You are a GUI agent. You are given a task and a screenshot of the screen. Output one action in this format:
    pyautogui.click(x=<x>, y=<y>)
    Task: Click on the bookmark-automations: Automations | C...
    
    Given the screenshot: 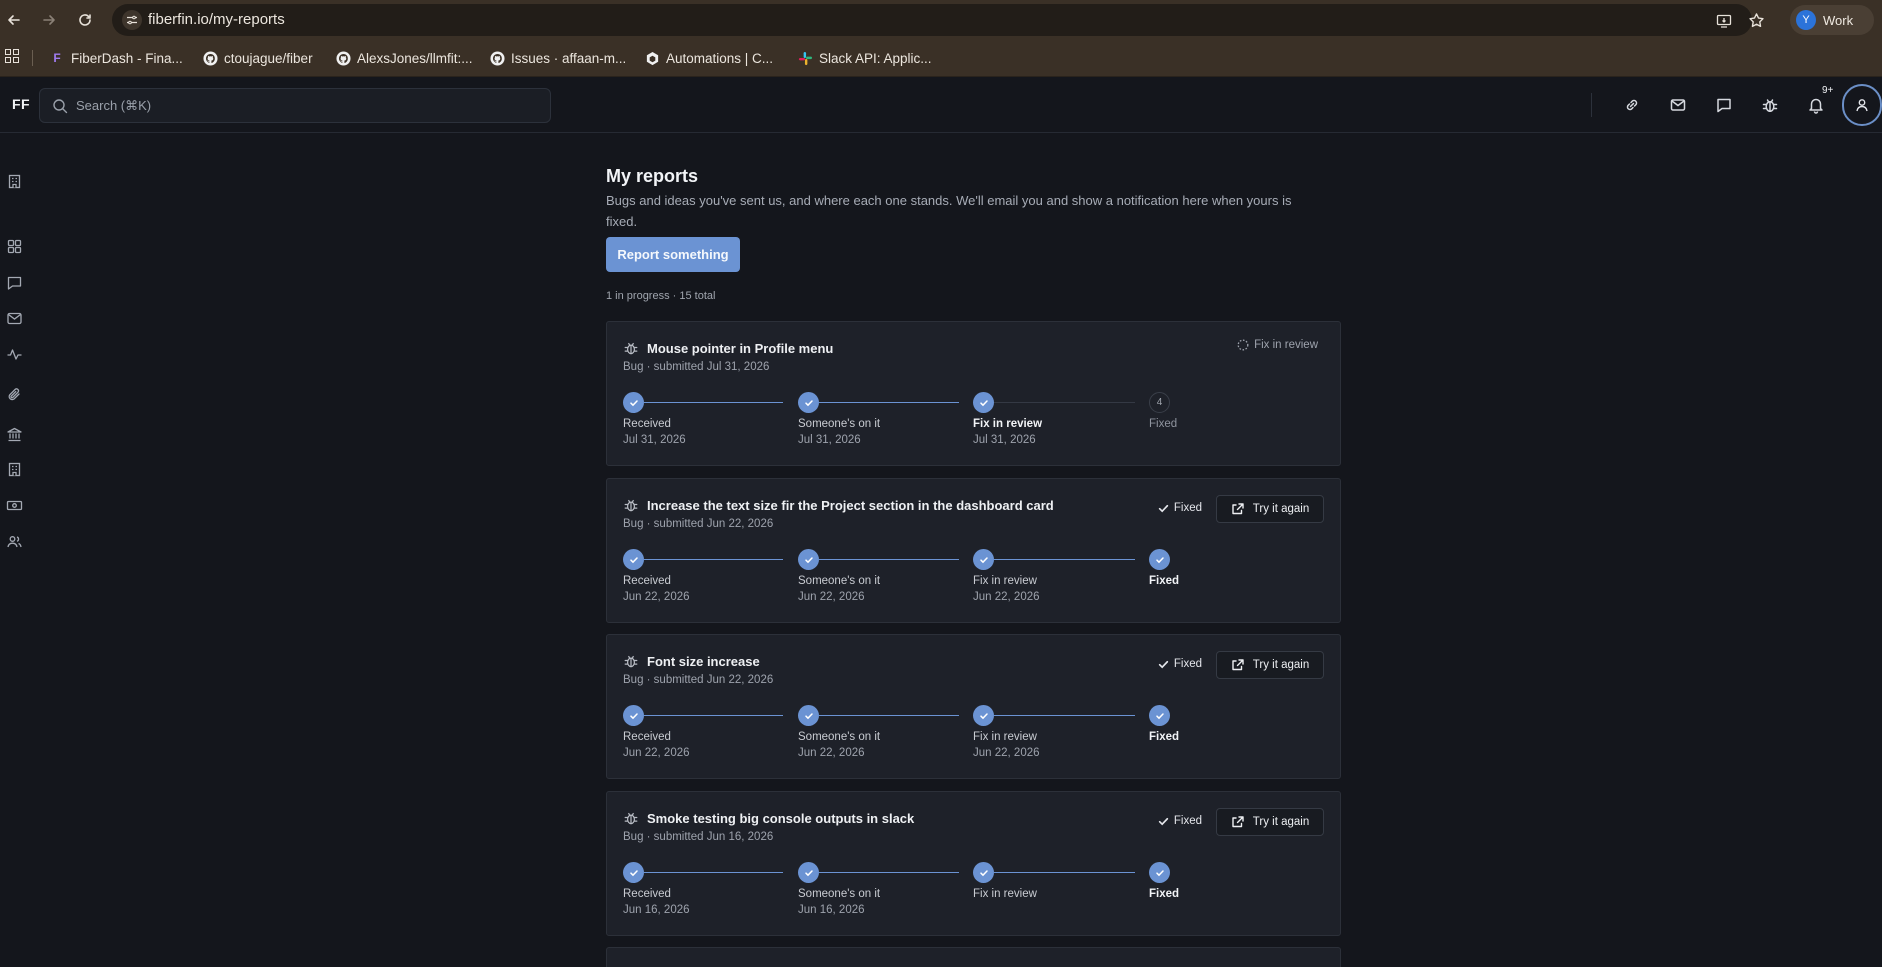 What is the action you would take?
    pyautogui.click(x=708, y=58)
    